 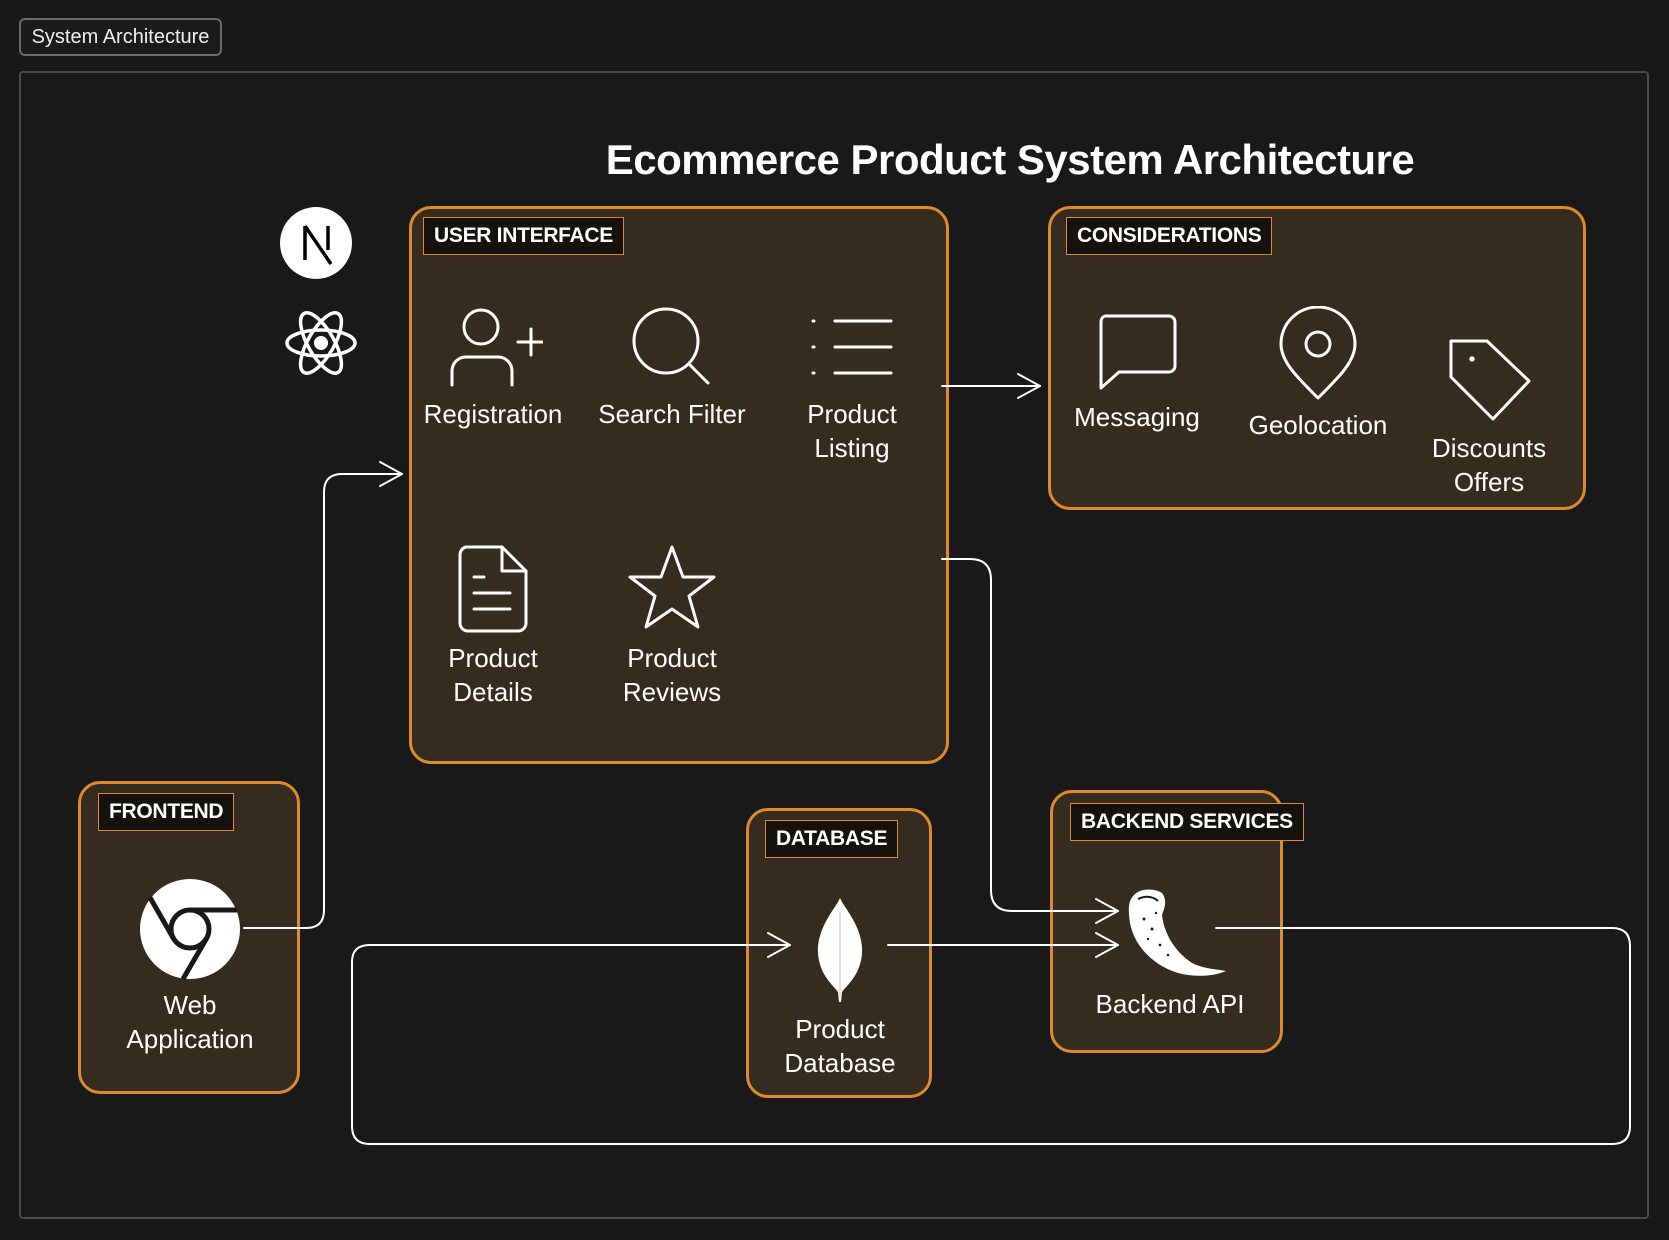 I want to click on edge-web-app-to-ui, so click(x=323, y=701).